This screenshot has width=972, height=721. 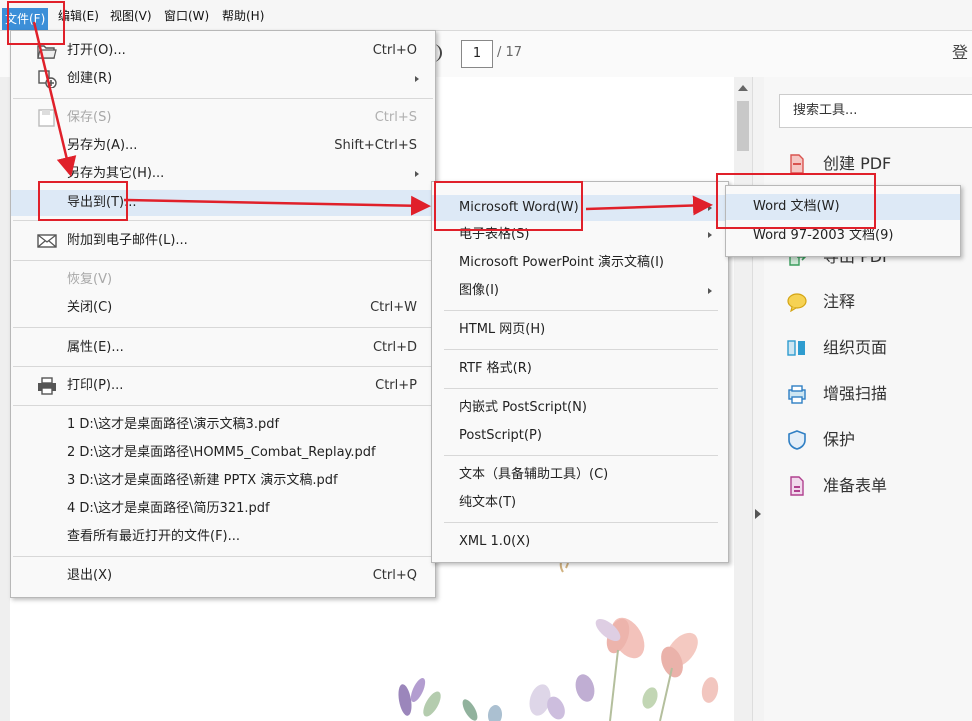 I want to click on tool-label: 注释, so click(x=839, y=301).